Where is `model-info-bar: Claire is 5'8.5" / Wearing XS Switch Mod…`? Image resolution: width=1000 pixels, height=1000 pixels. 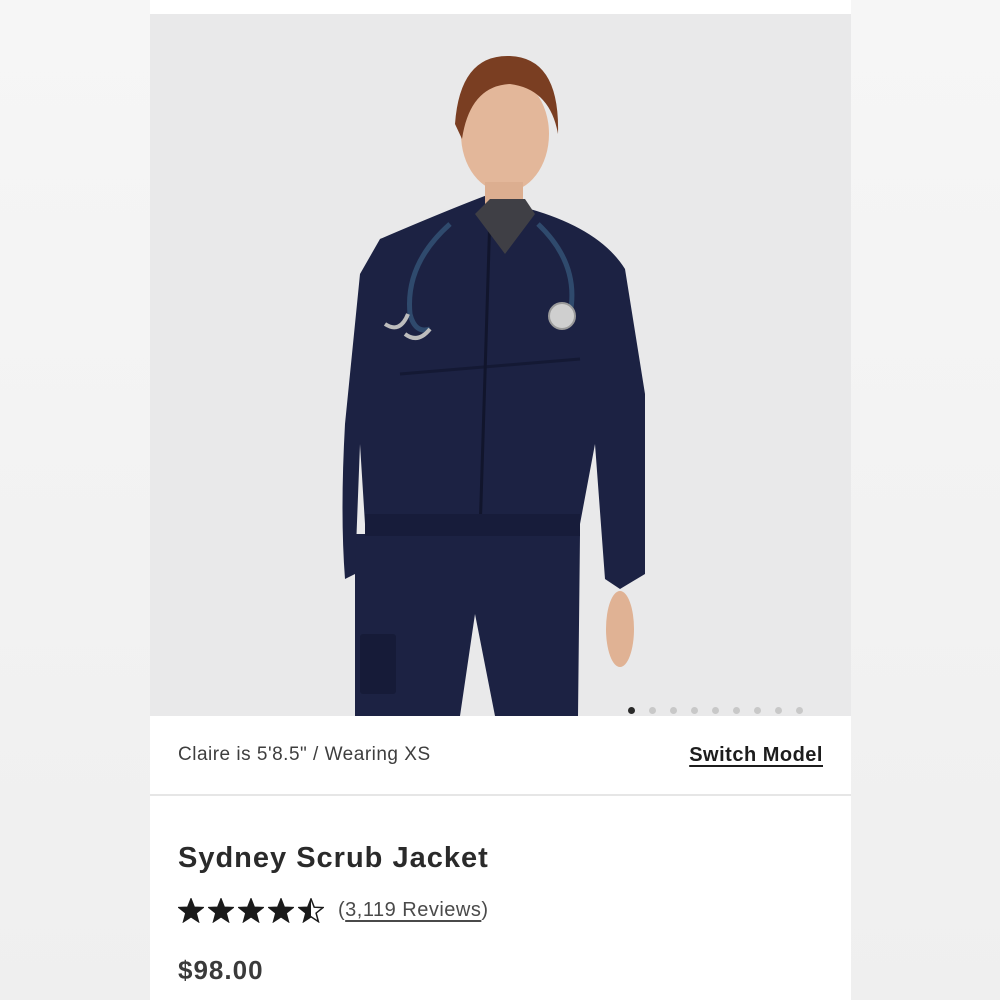
model-info-bar: Claire is 5'8.5" / Wearing XS Switch Mod… is located at coordinates (500, 756).